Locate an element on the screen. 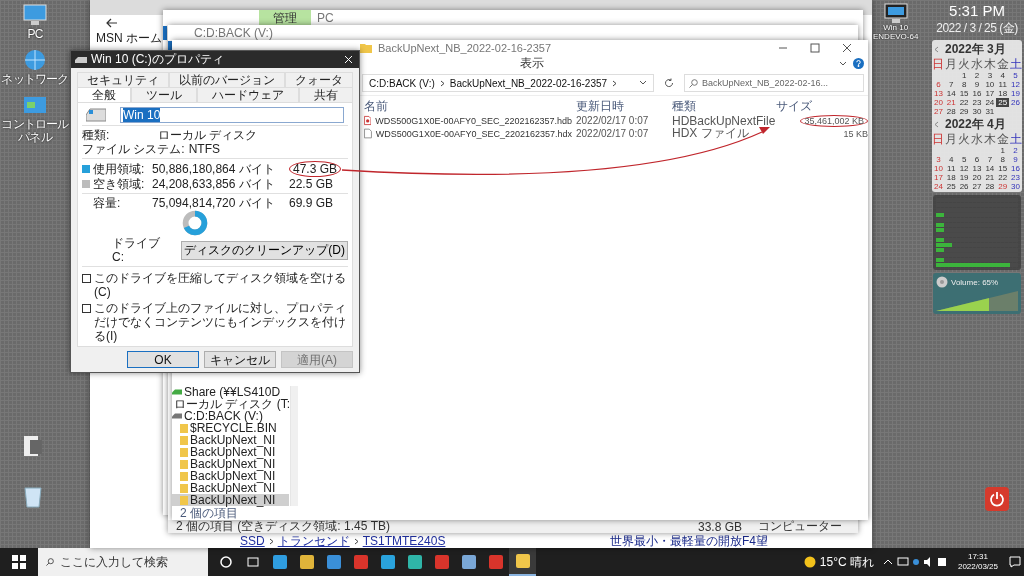 Image resolution: width=1024 pixels, height=576 pixels. scrollbar is located at coordinates (294, 446).